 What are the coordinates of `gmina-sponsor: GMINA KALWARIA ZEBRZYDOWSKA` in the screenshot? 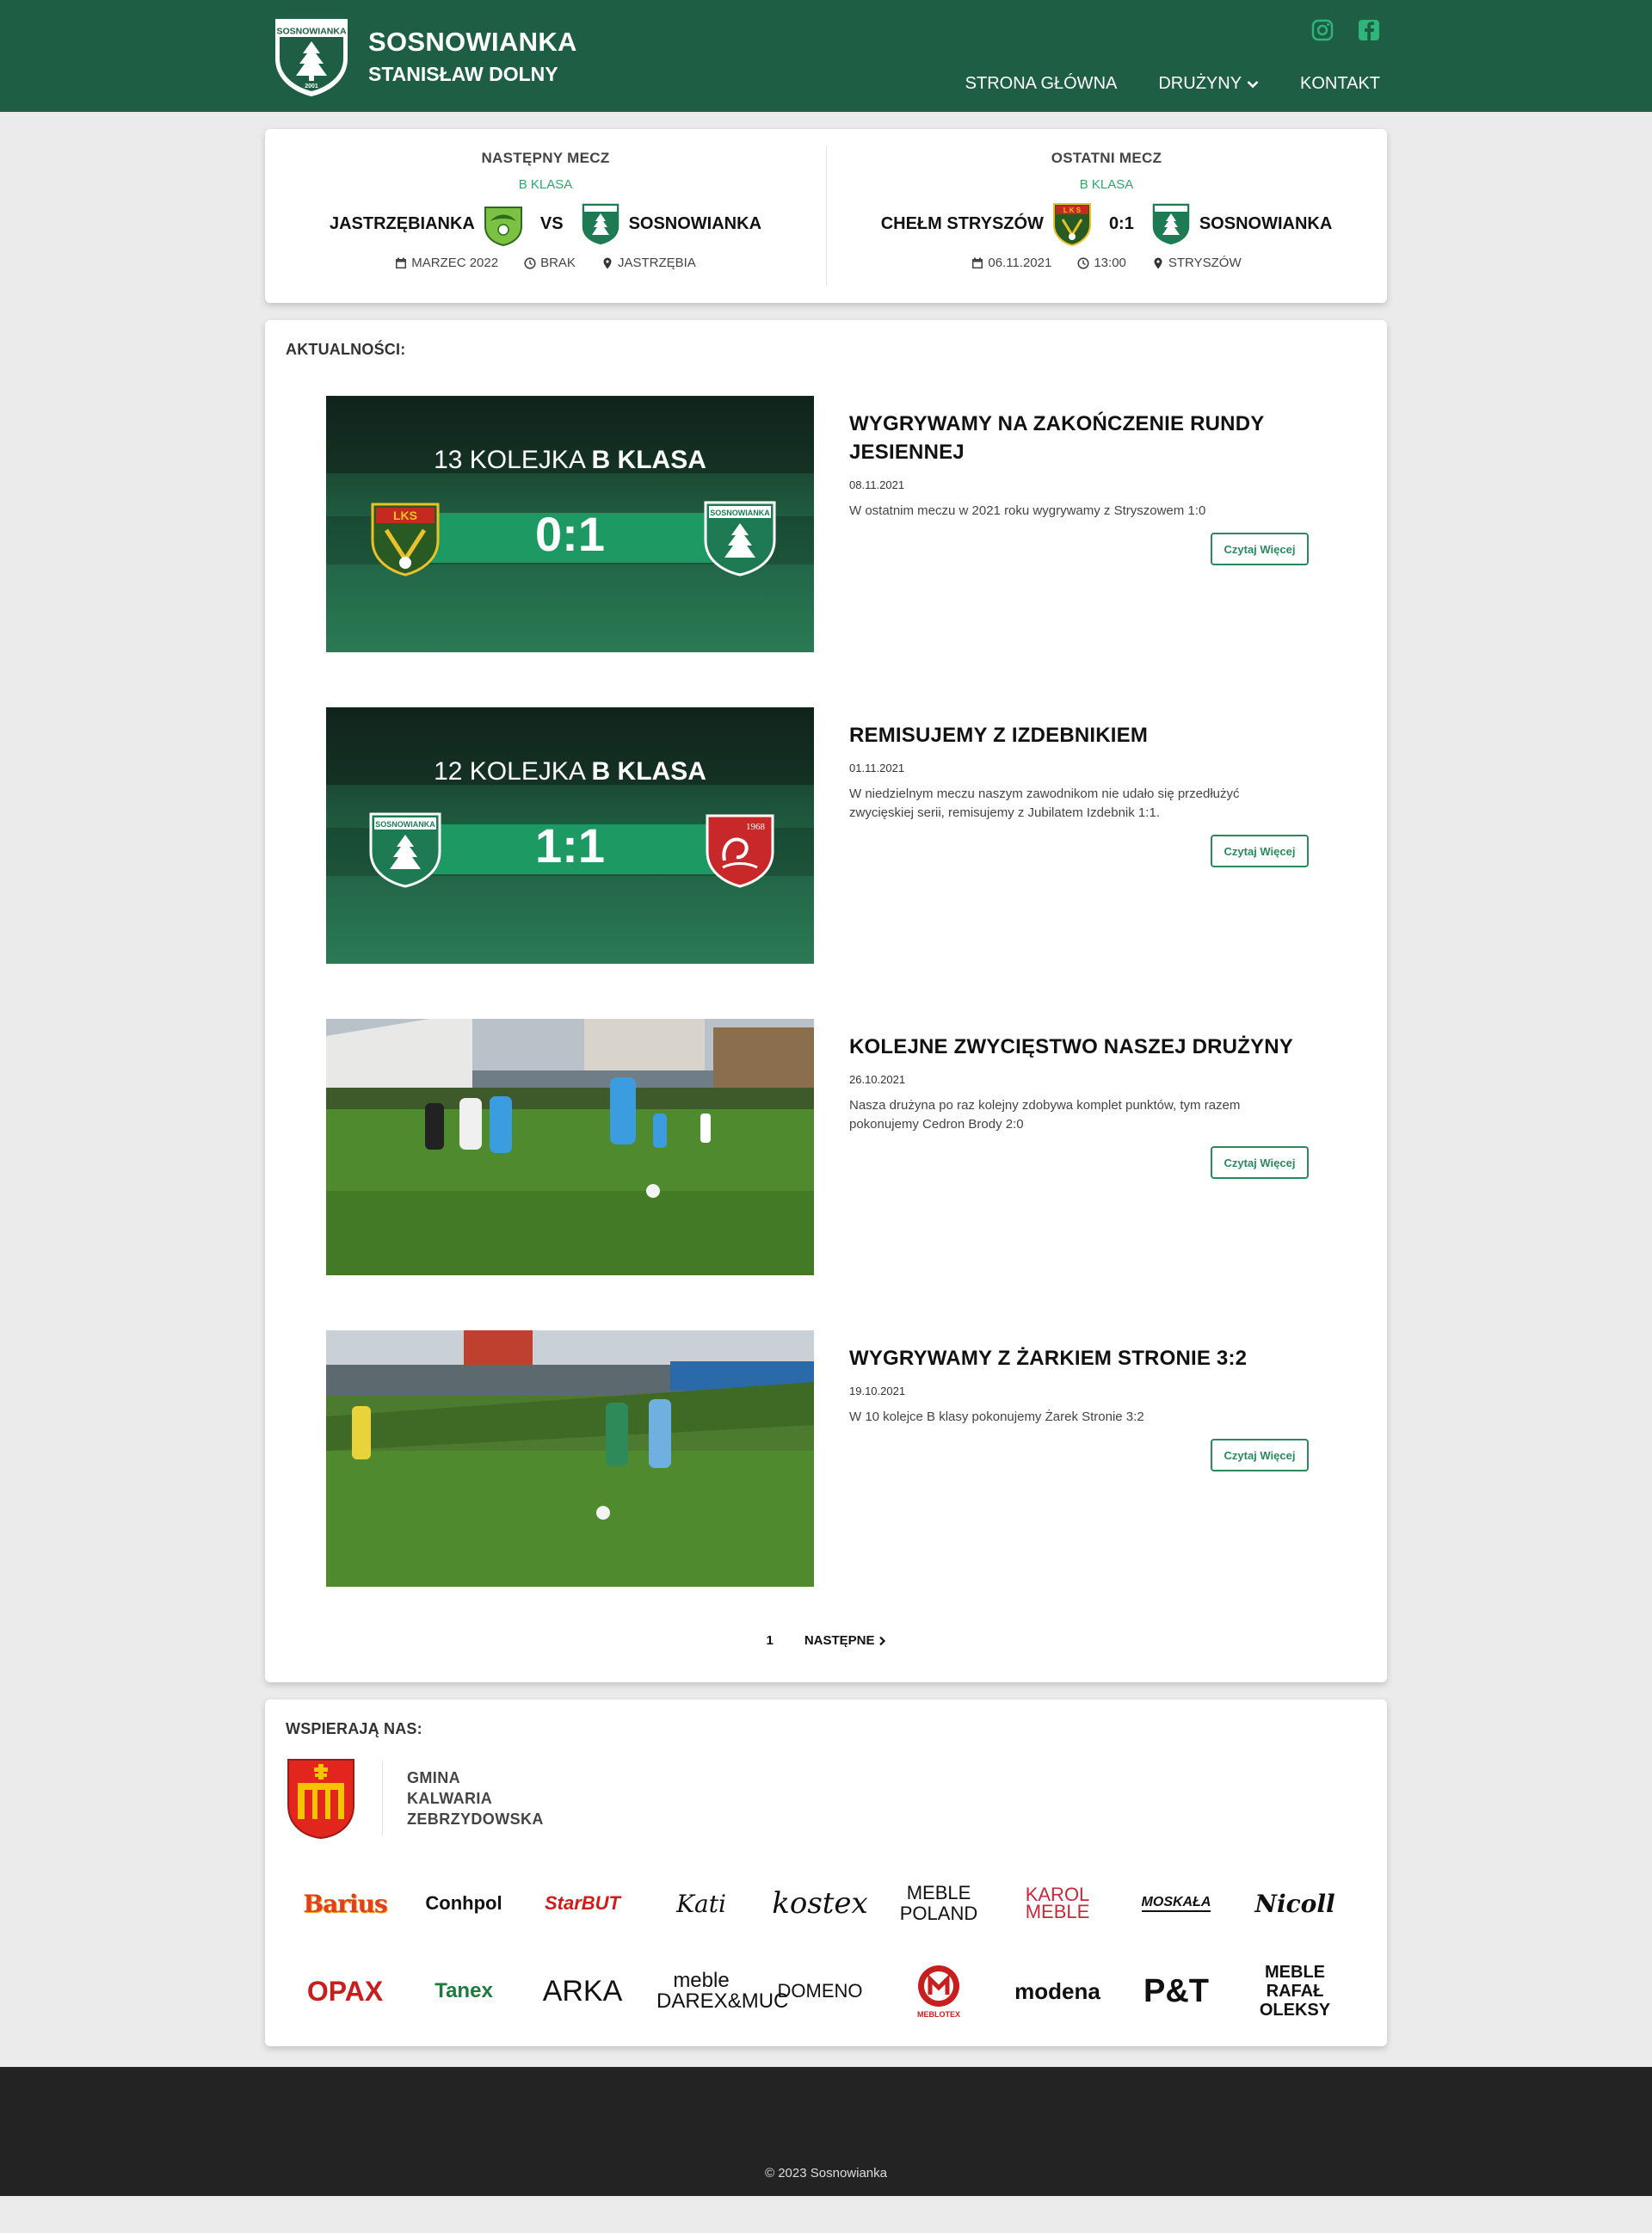 It's located at (836, 1798).